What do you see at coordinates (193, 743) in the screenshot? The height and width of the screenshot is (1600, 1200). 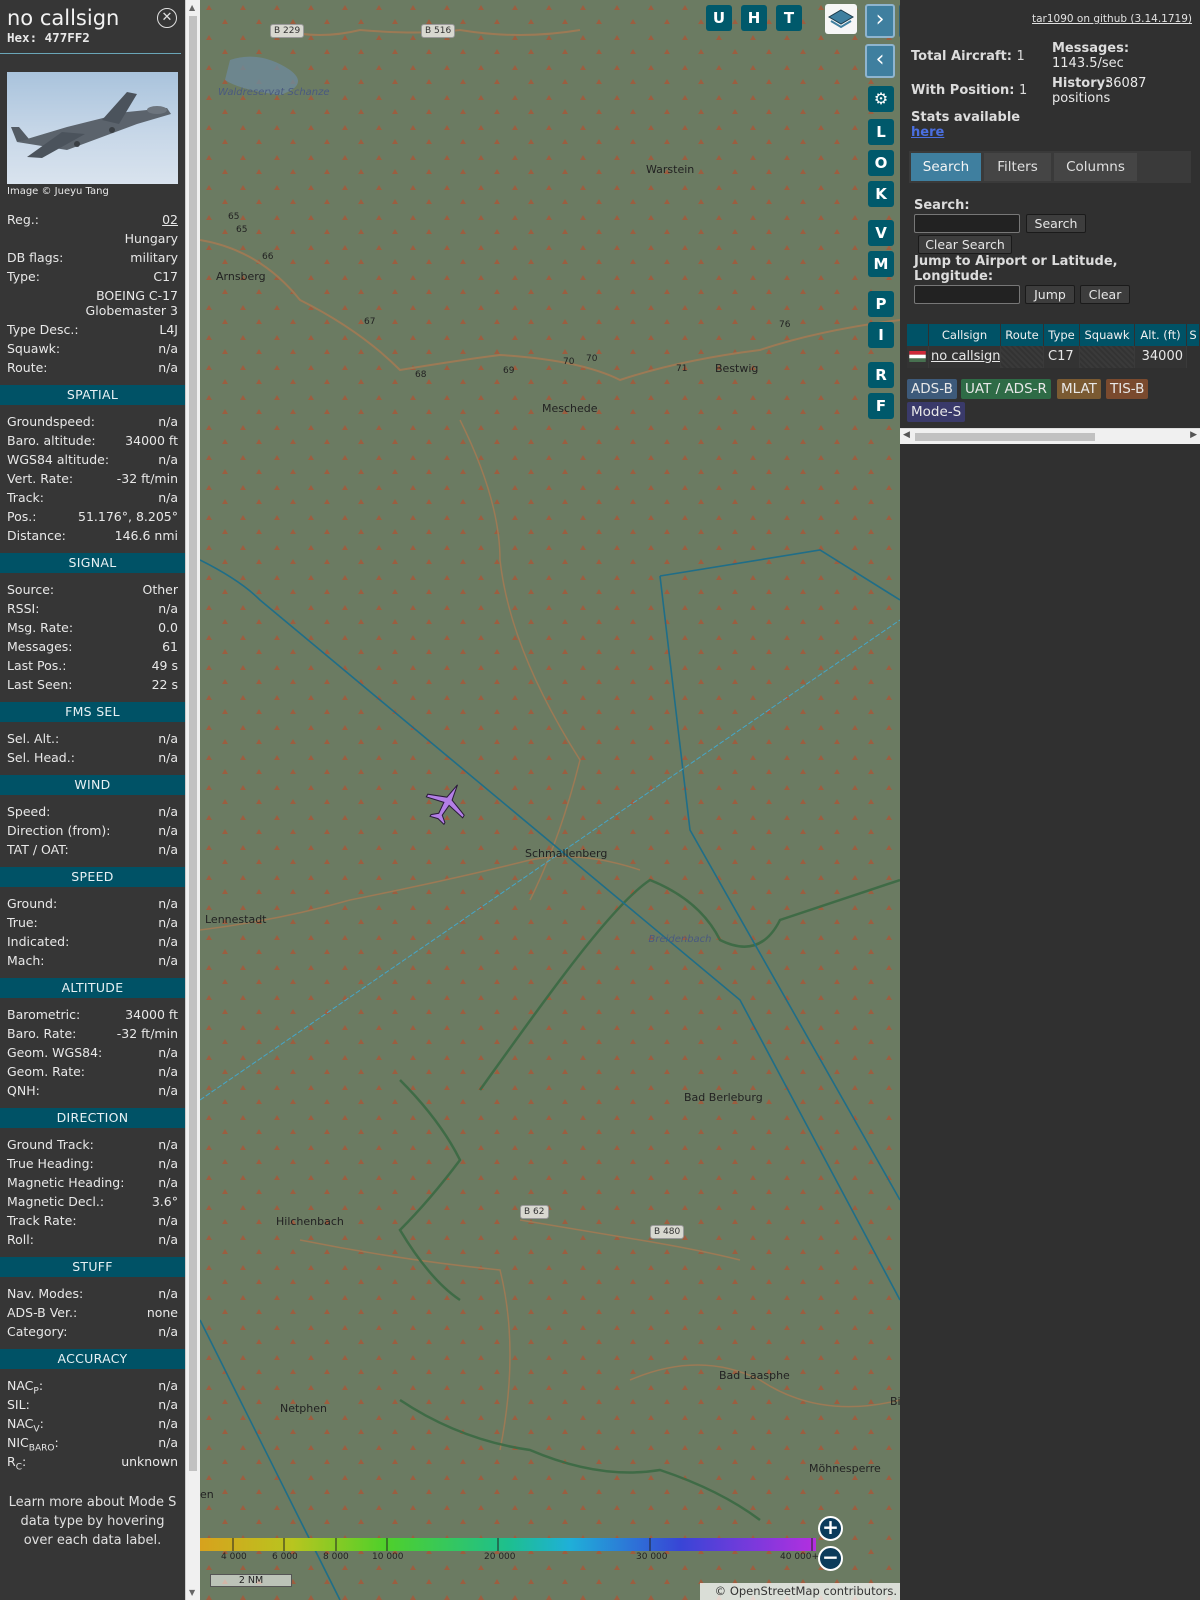 I see `scroll-thumb` at bounding box center [193, 743].